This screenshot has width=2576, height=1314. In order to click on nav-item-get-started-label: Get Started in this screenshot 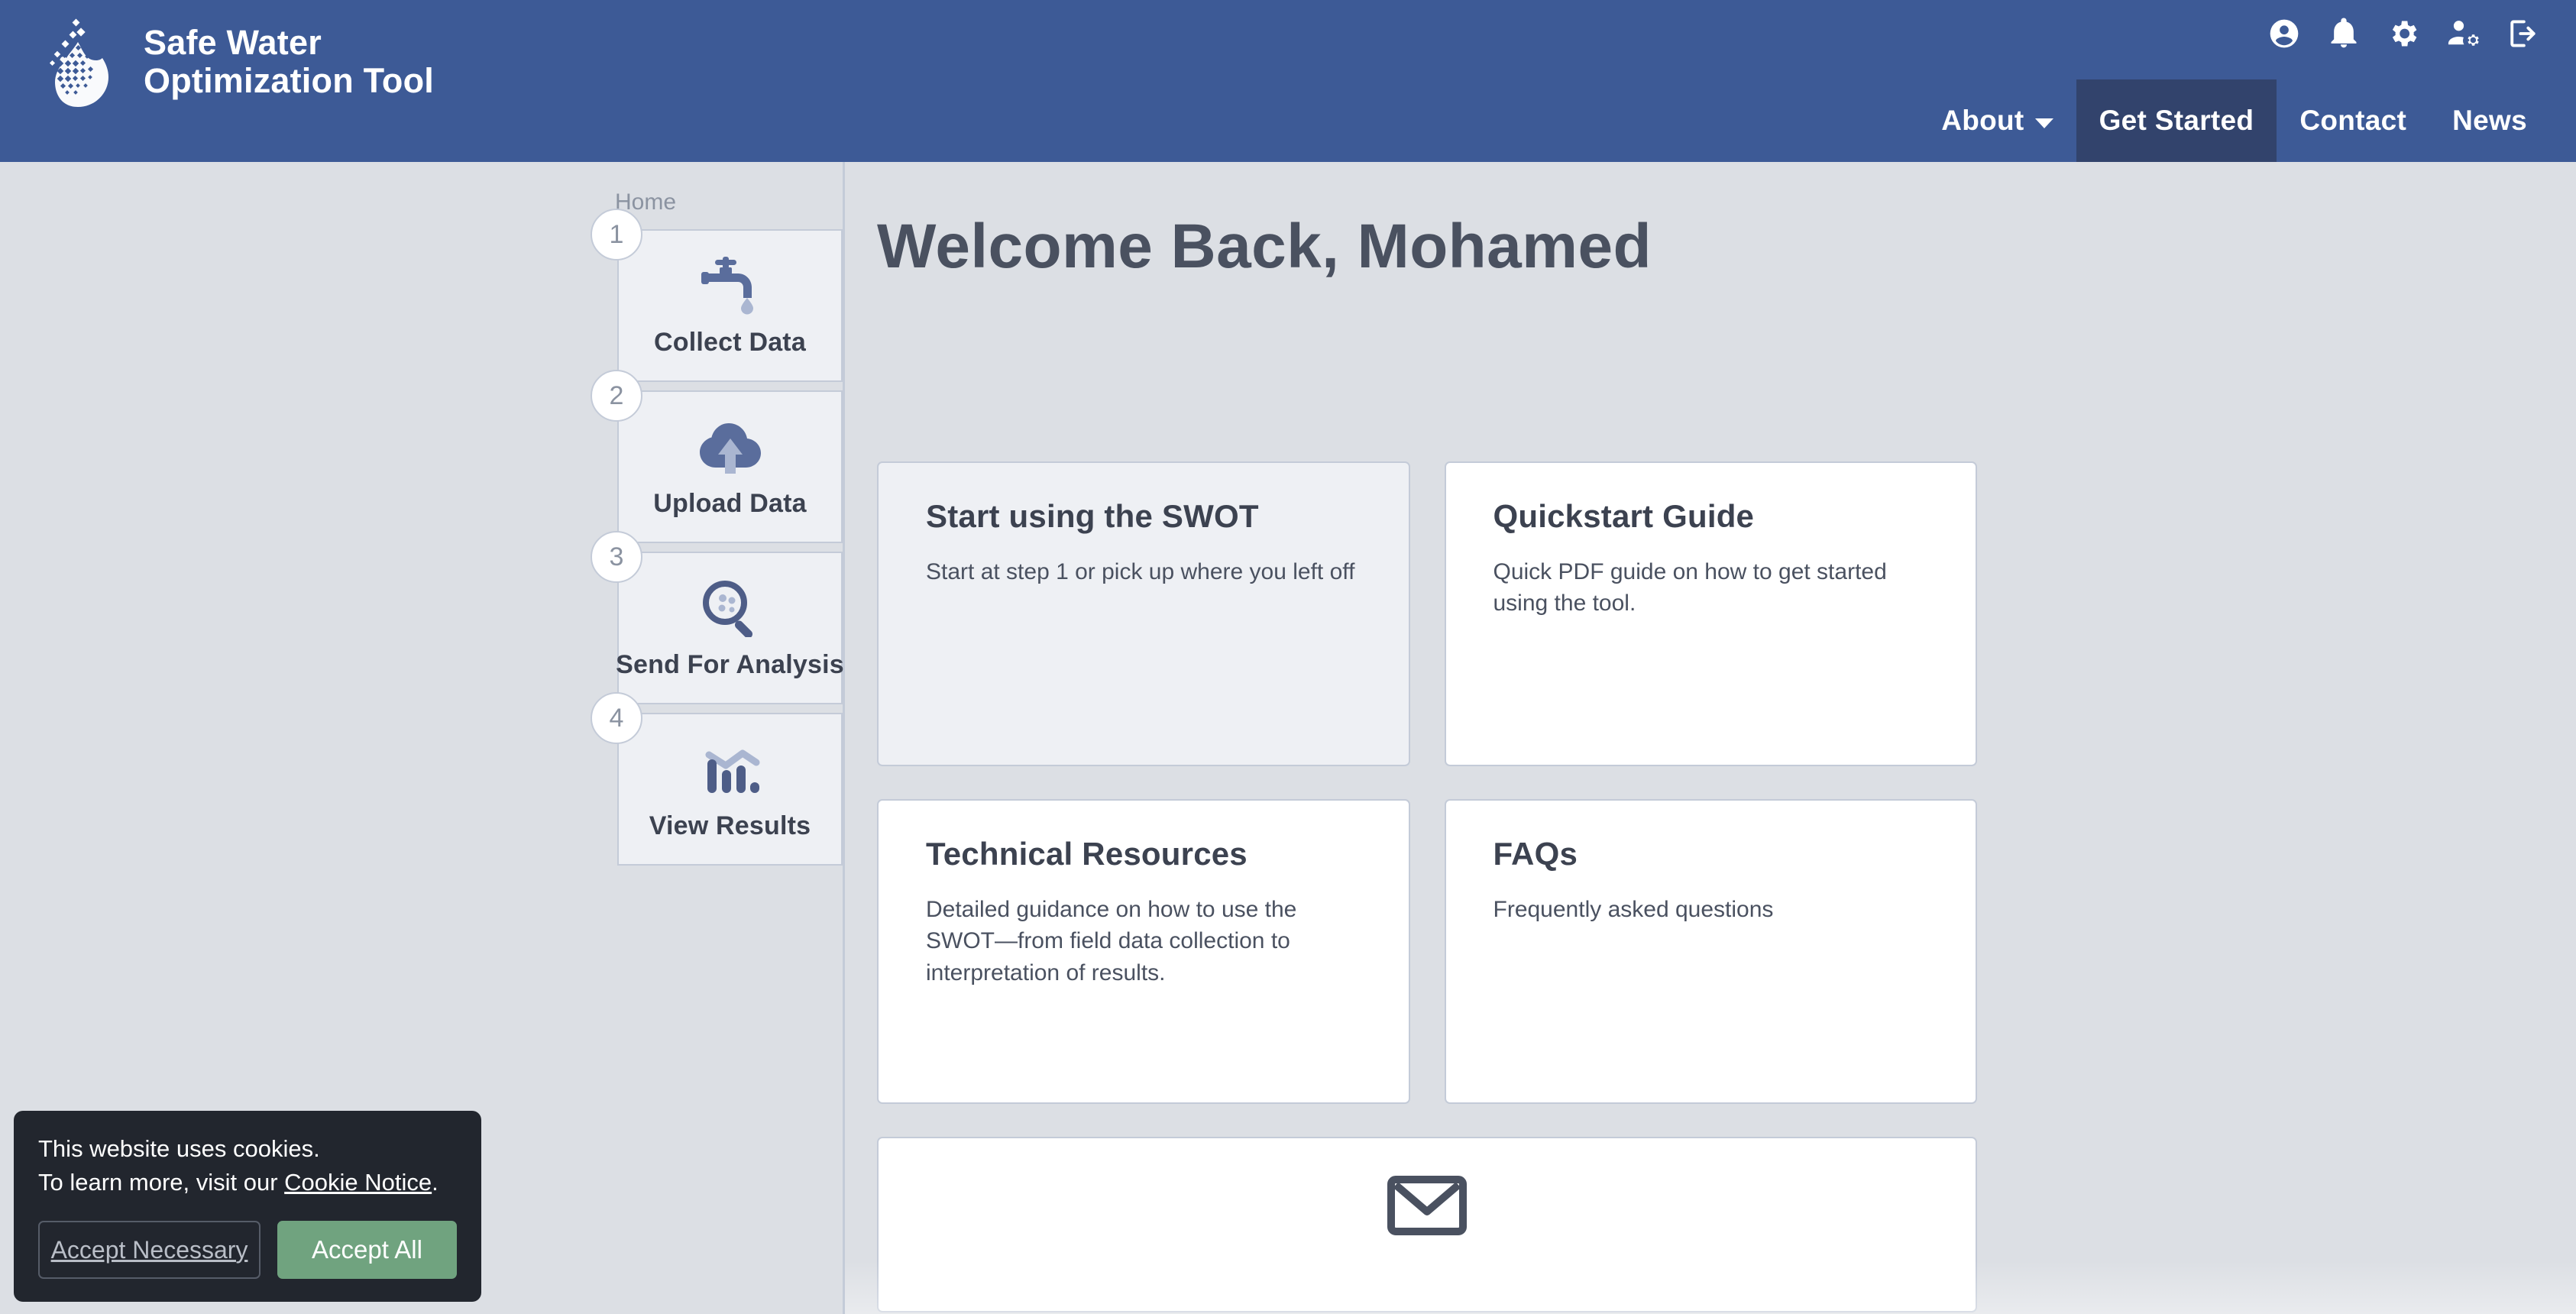, I will do `click(2176, 120)`.